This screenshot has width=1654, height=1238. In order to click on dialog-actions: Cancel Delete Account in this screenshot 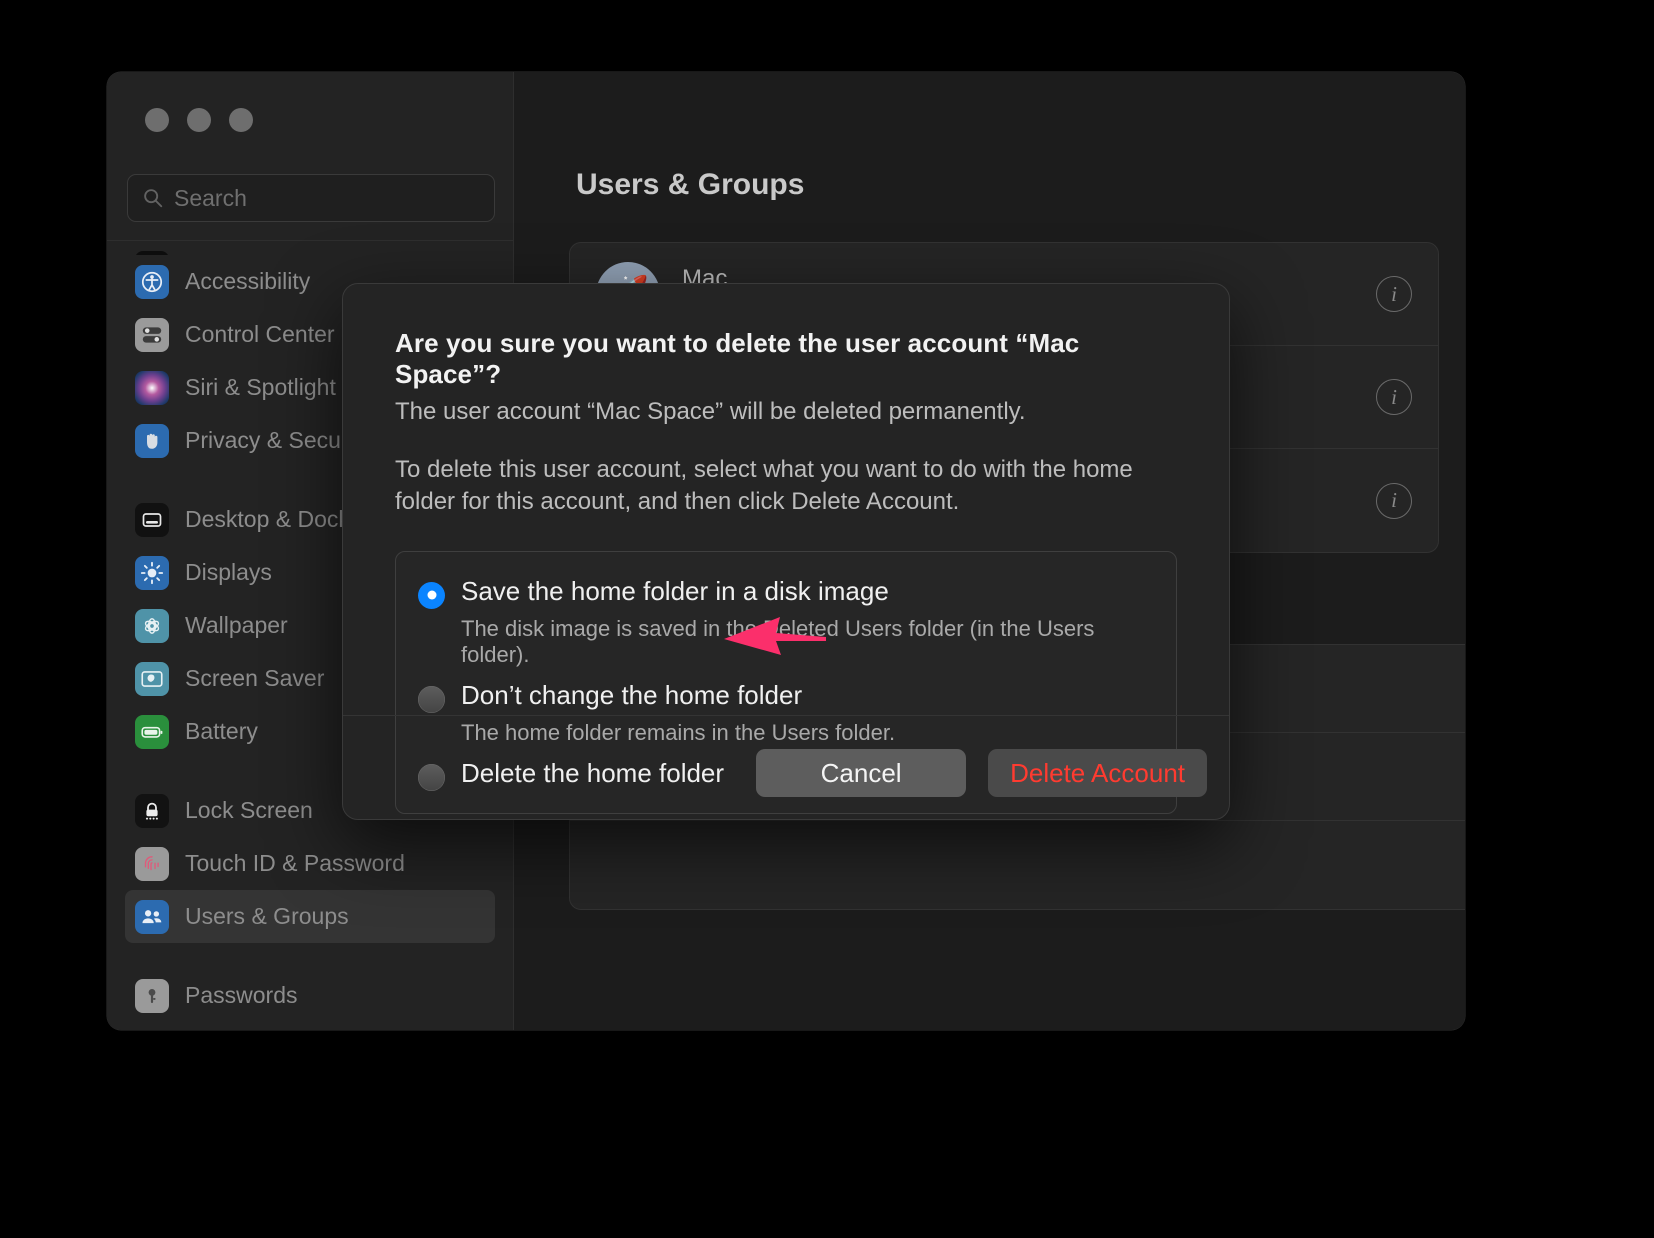, I will do `click(981, 773)`.